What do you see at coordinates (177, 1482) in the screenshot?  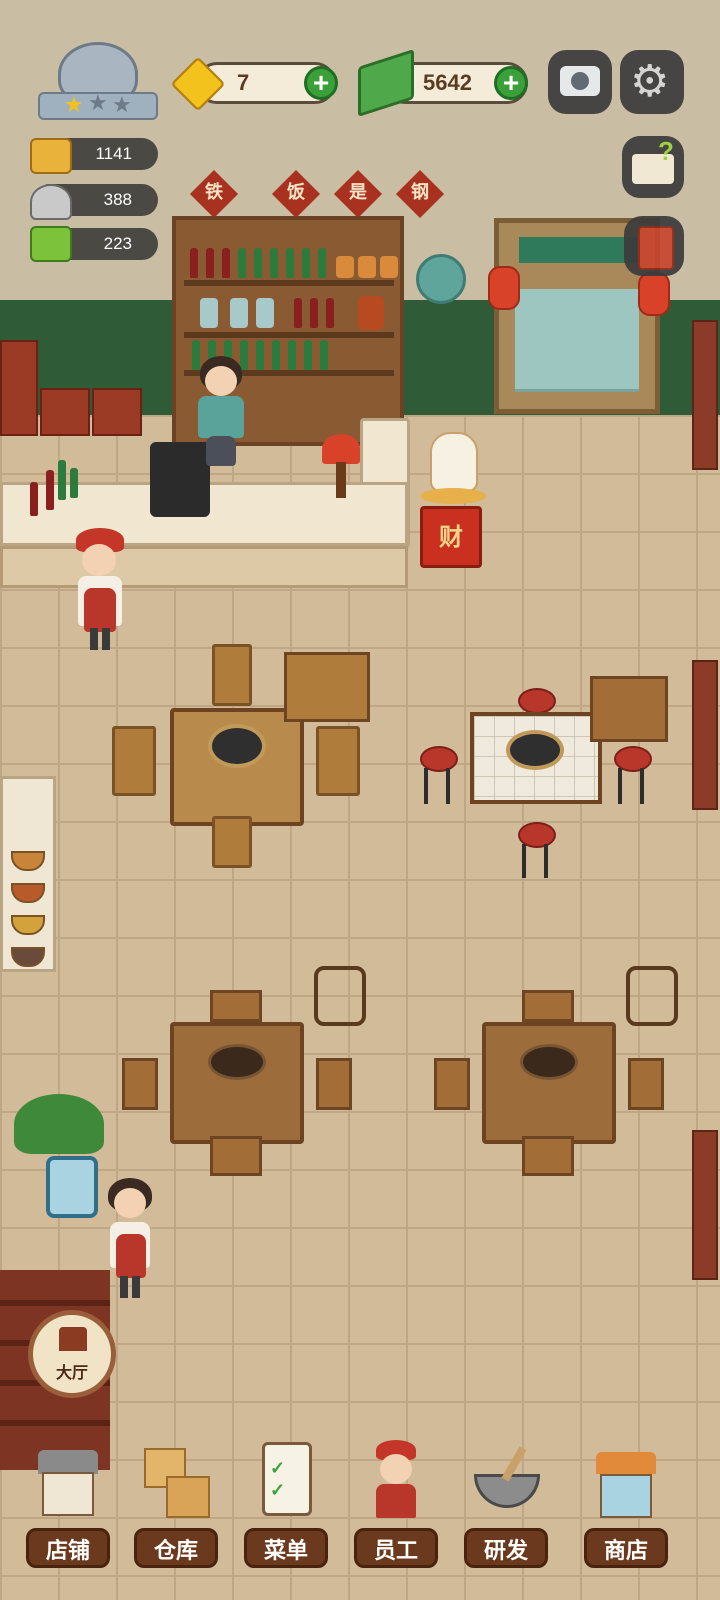 I see `warehouse-boxes-icon` at bounding box center [177, 1482].